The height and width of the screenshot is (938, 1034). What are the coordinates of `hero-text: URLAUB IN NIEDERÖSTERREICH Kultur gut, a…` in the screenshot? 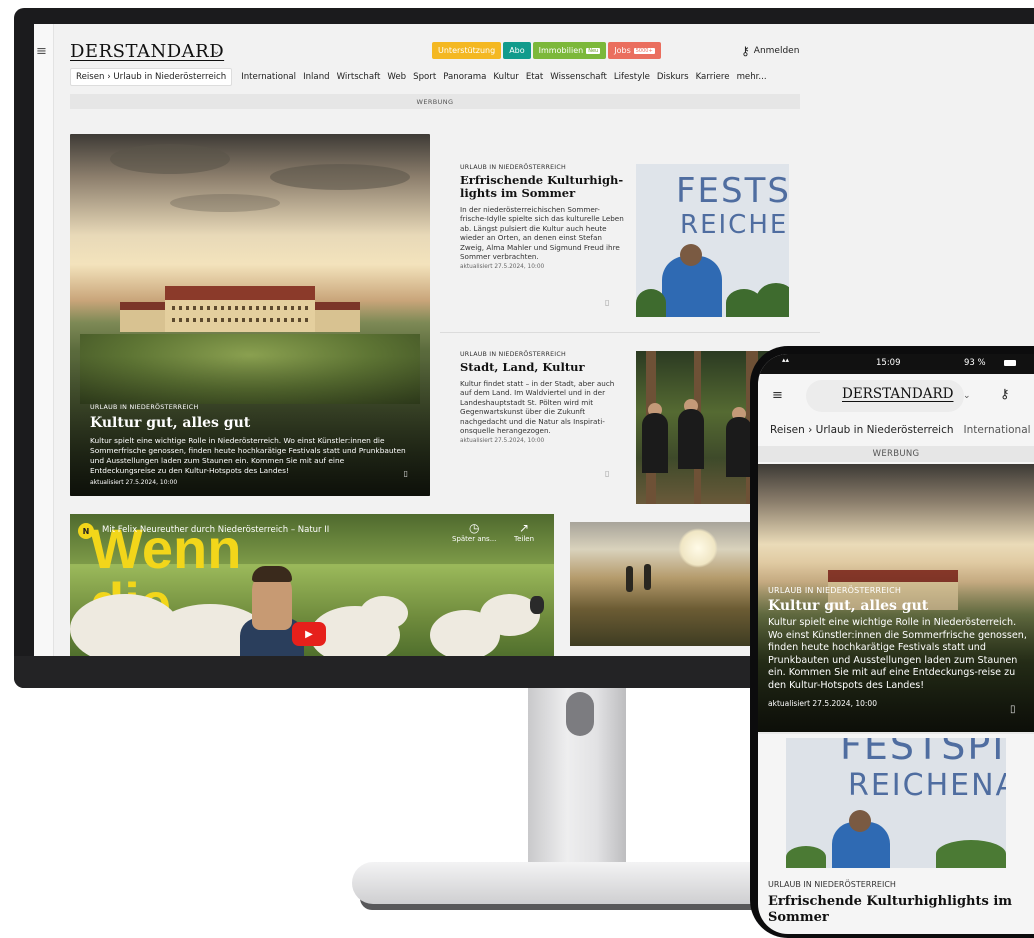 It's located at (898, 647).